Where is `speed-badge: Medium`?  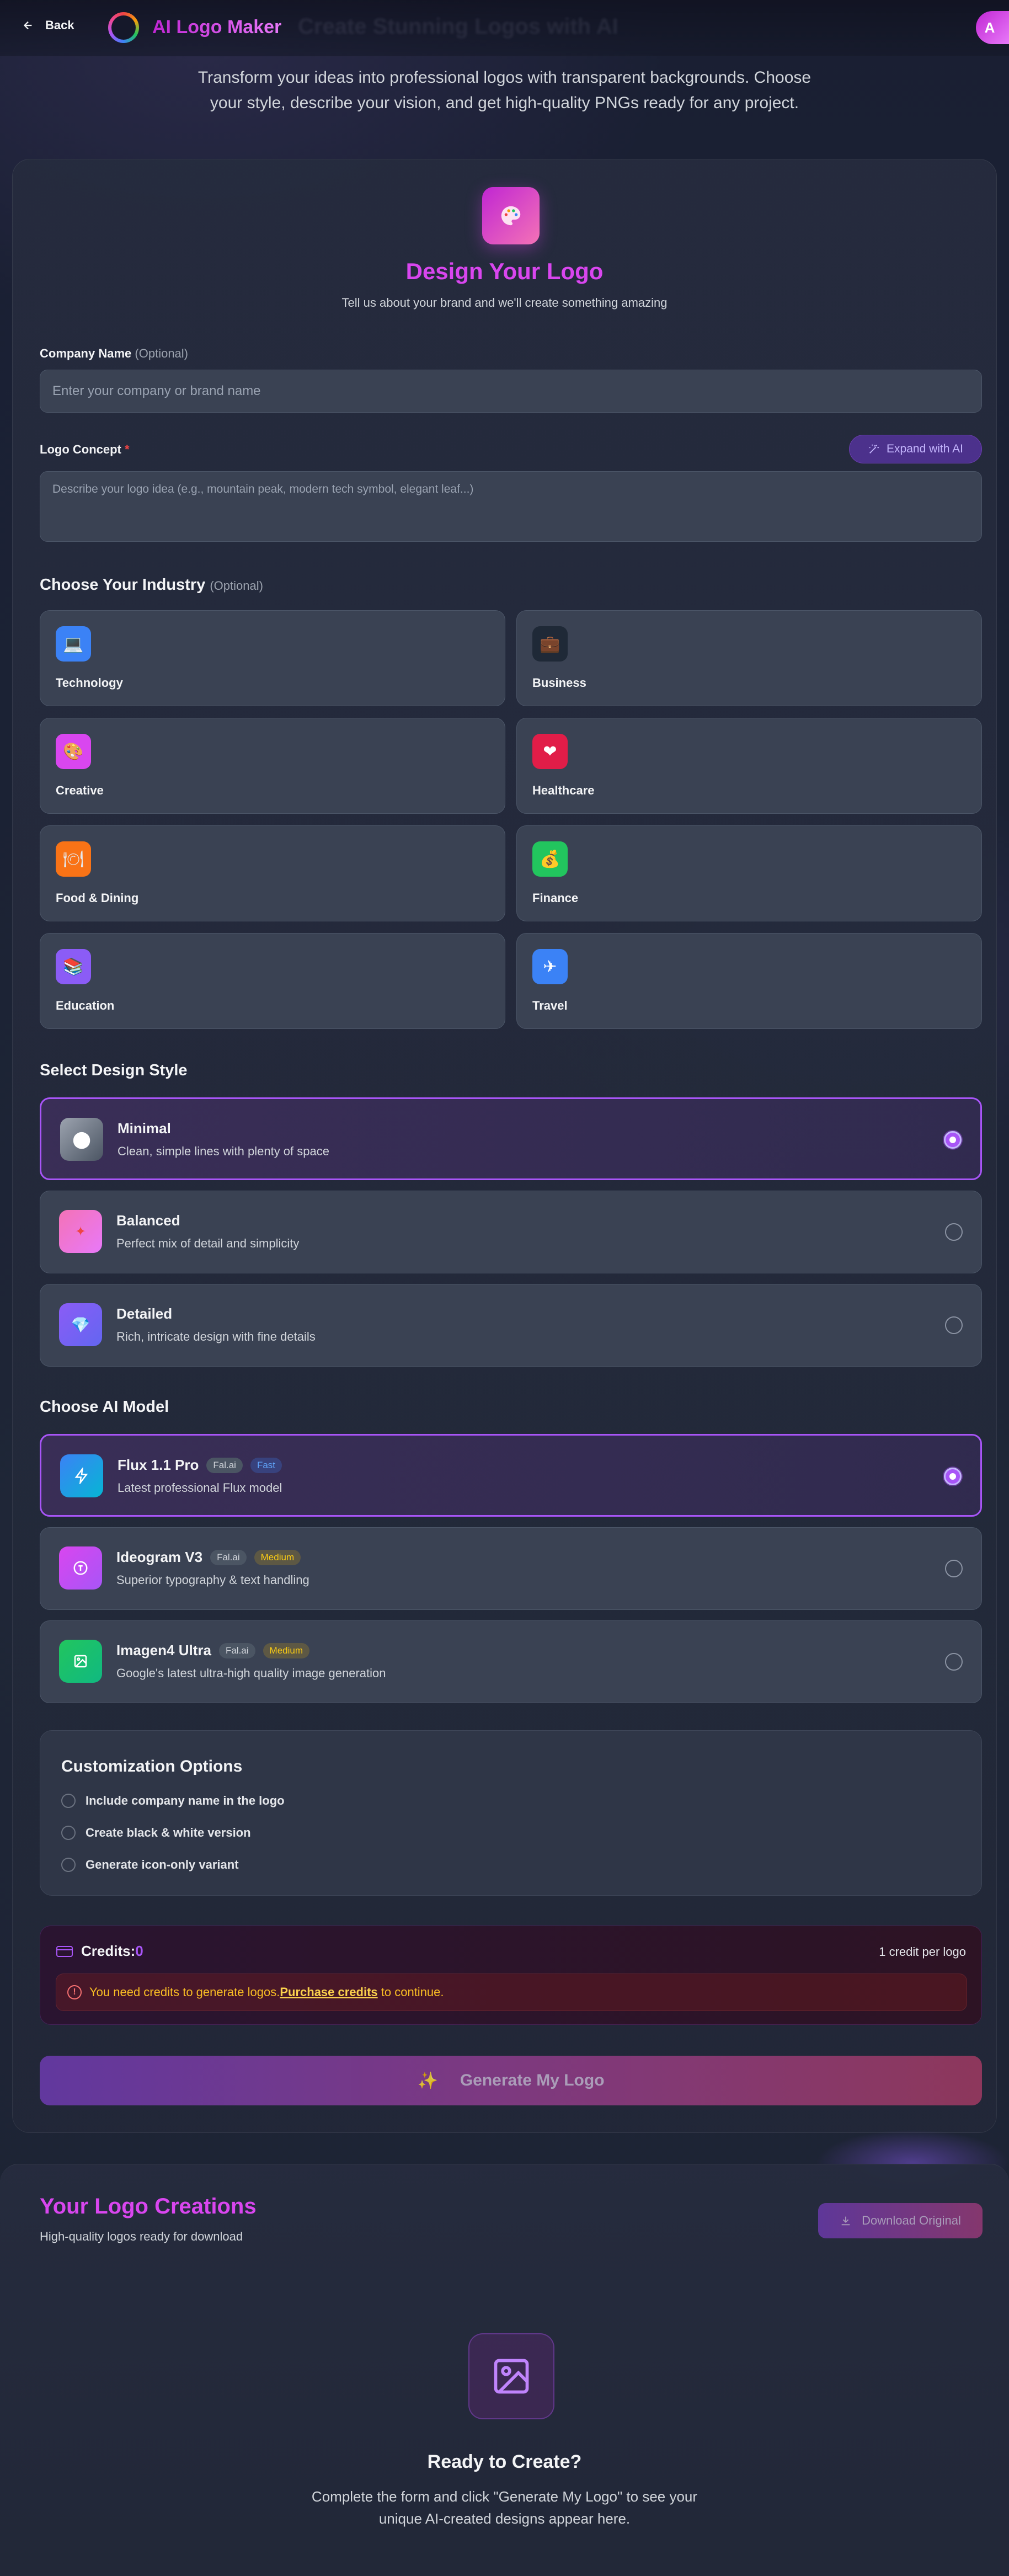
speed-badge: Medium is located at coordinates (277, 1557).